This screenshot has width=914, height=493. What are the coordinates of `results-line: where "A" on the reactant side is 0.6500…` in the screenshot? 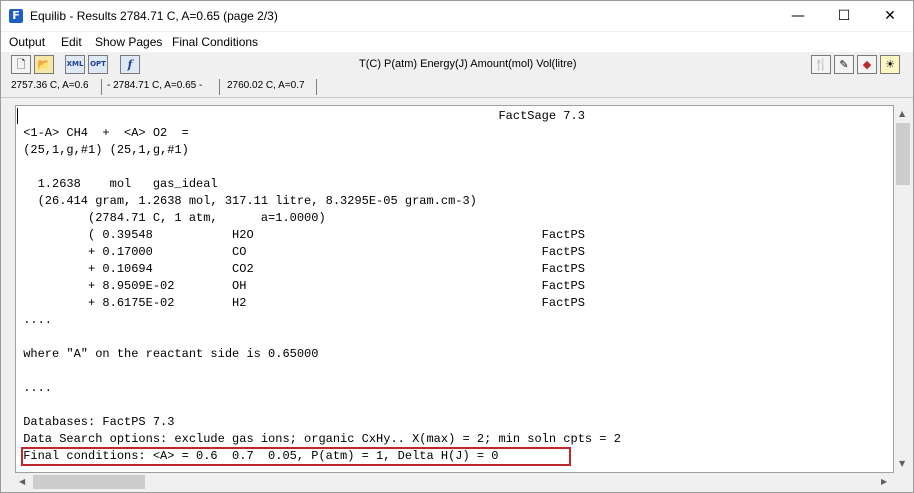 It's located at (167, 354).